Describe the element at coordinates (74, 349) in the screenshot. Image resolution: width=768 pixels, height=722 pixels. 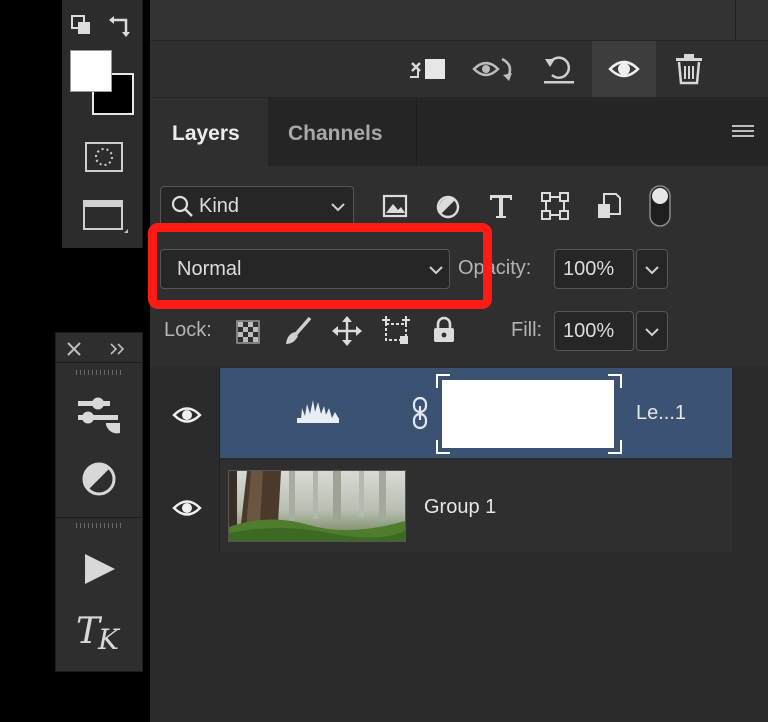
I see `close-panel-icon` at that location.